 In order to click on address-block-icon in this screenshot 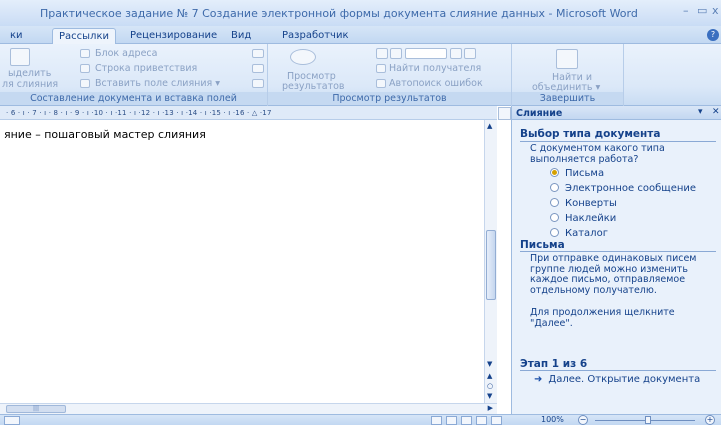, I will do `click(85, 53)`.